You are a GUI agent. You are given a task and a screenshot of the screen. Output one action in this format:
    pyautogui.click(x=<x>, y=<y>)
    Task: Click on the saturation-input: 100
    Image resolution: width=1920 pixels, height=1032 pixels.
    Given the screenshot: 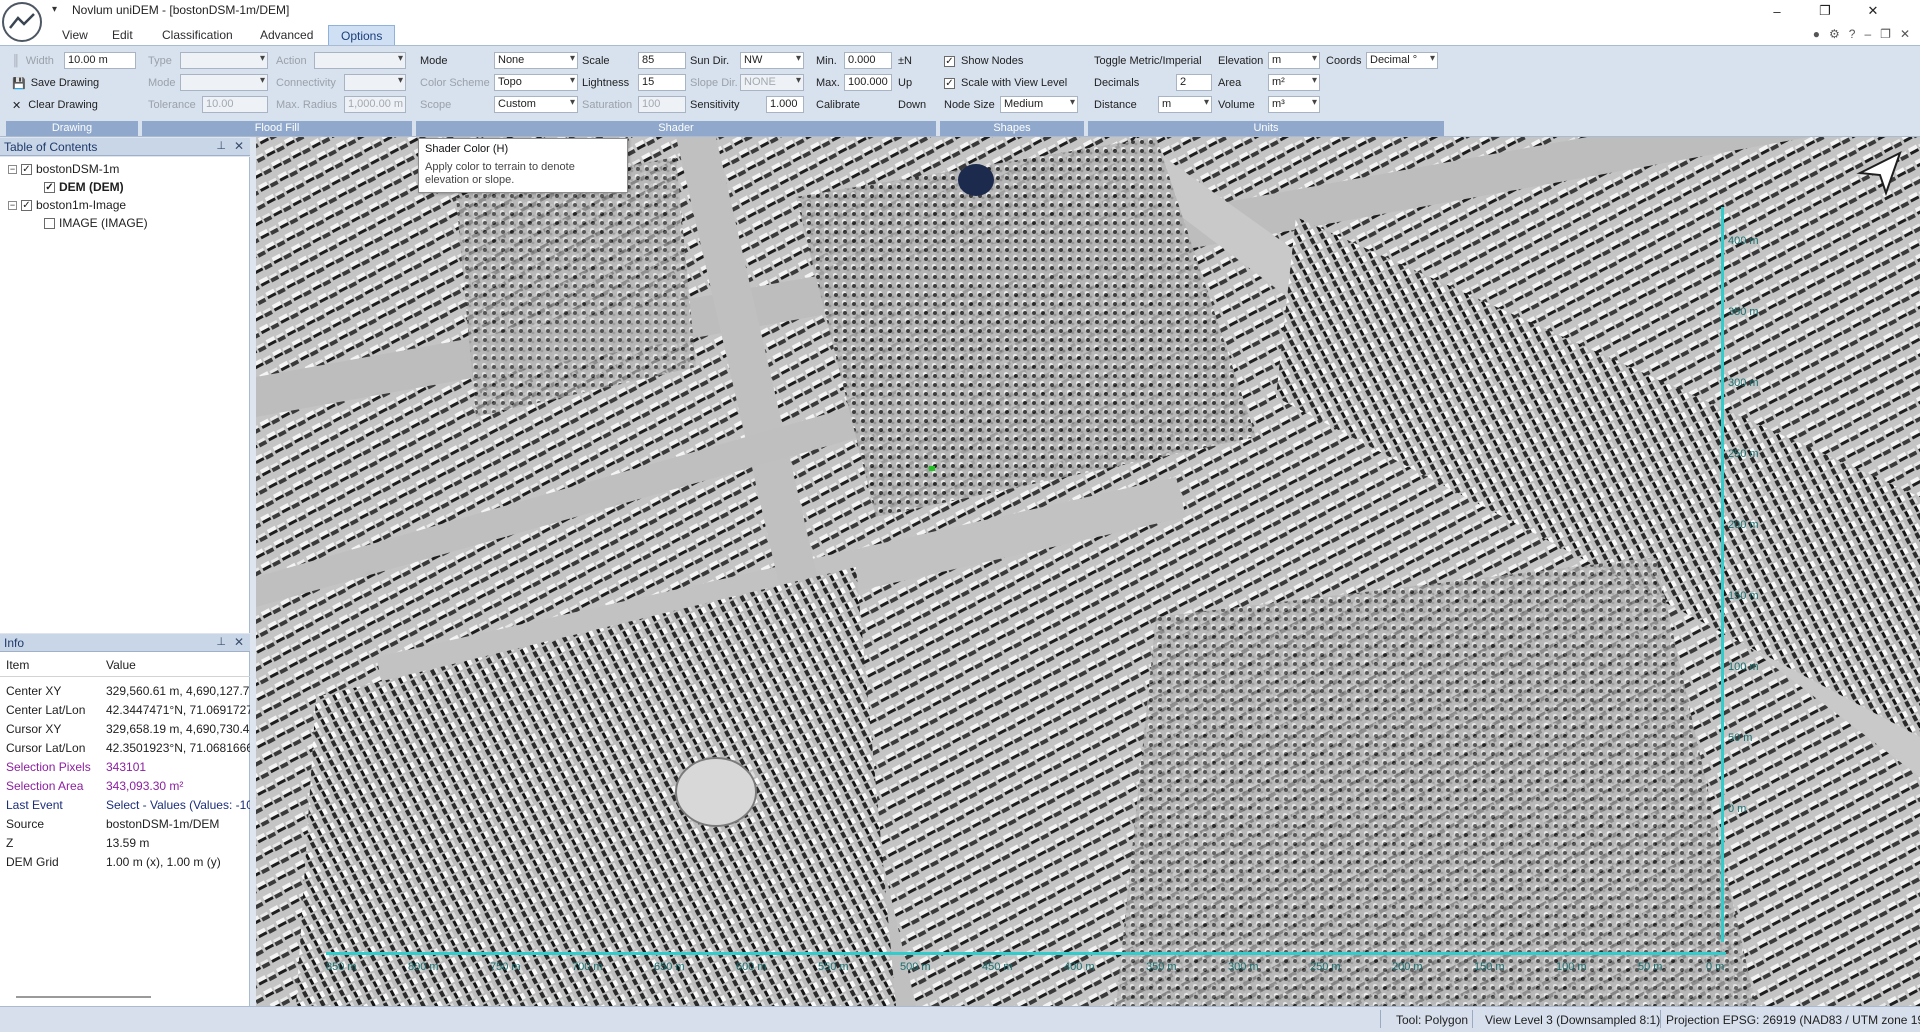 What is the action you would take?
    pyautogui.click(x=662, y=104)
    